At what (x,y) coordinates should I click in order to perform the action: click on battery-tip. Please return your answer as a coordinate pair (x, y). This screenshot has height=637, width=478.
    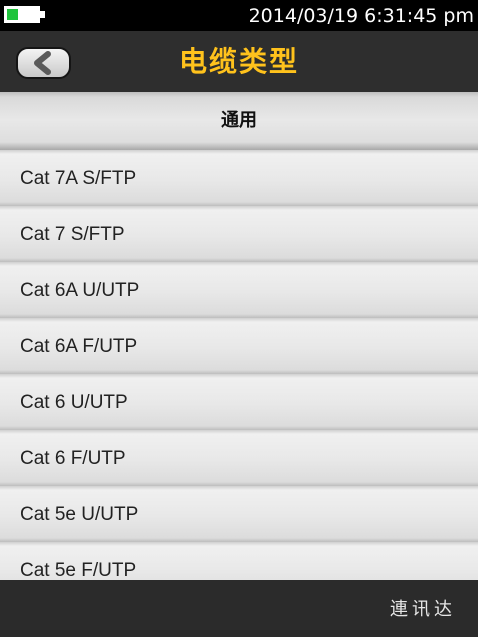
    Looking at the image, I should click on (42, 14).